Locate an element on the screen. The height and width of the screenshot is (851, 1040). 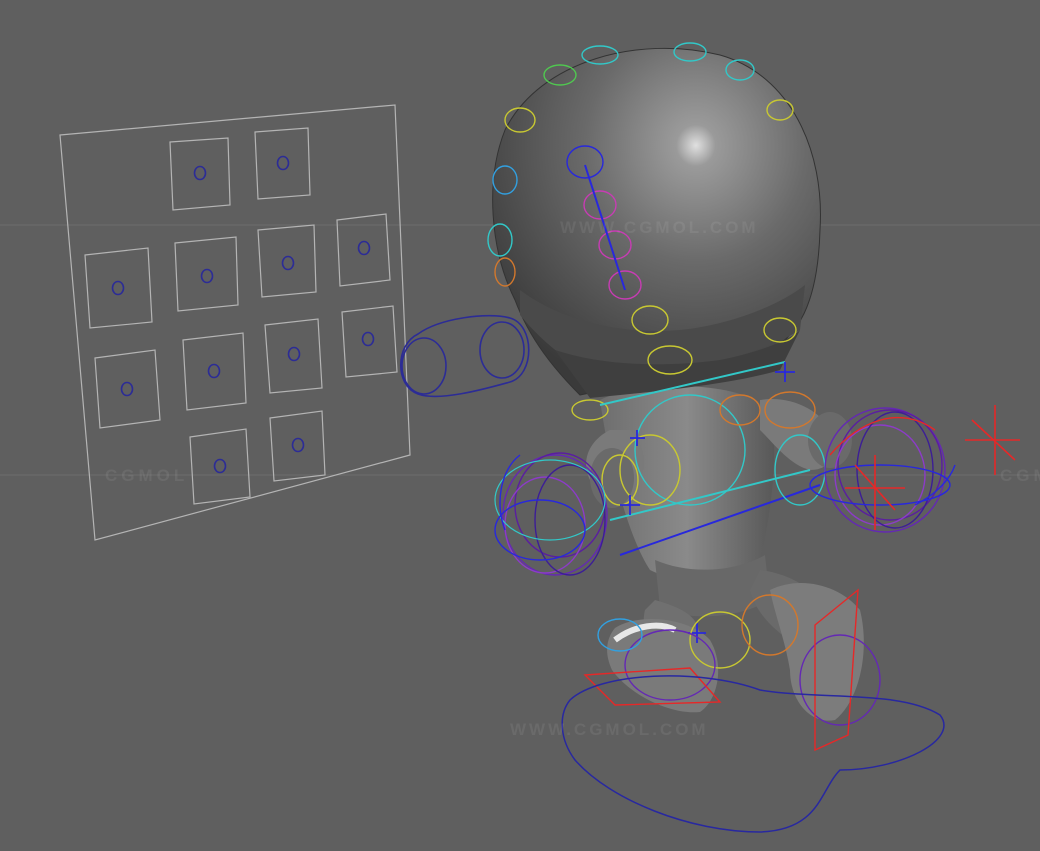
eye-controller is located at coordinates (464, 356).